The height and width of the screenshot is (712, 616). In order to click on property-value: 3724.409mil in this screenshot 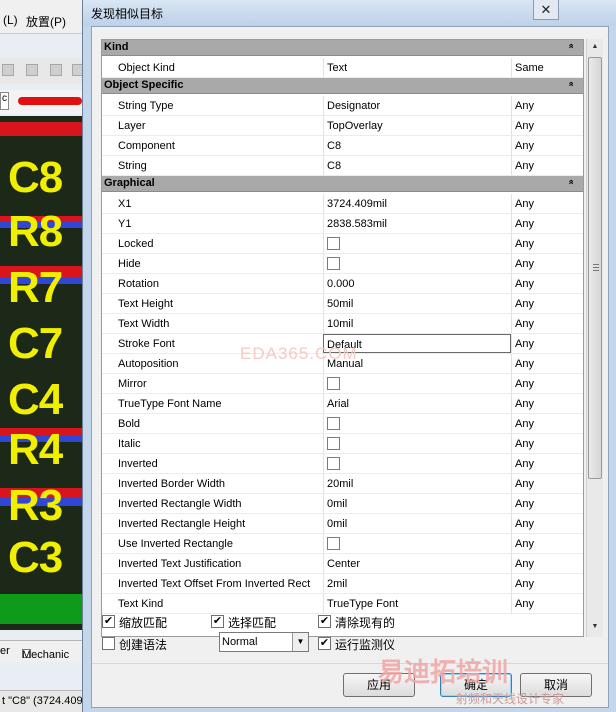, I will do `click(417, 203)`.